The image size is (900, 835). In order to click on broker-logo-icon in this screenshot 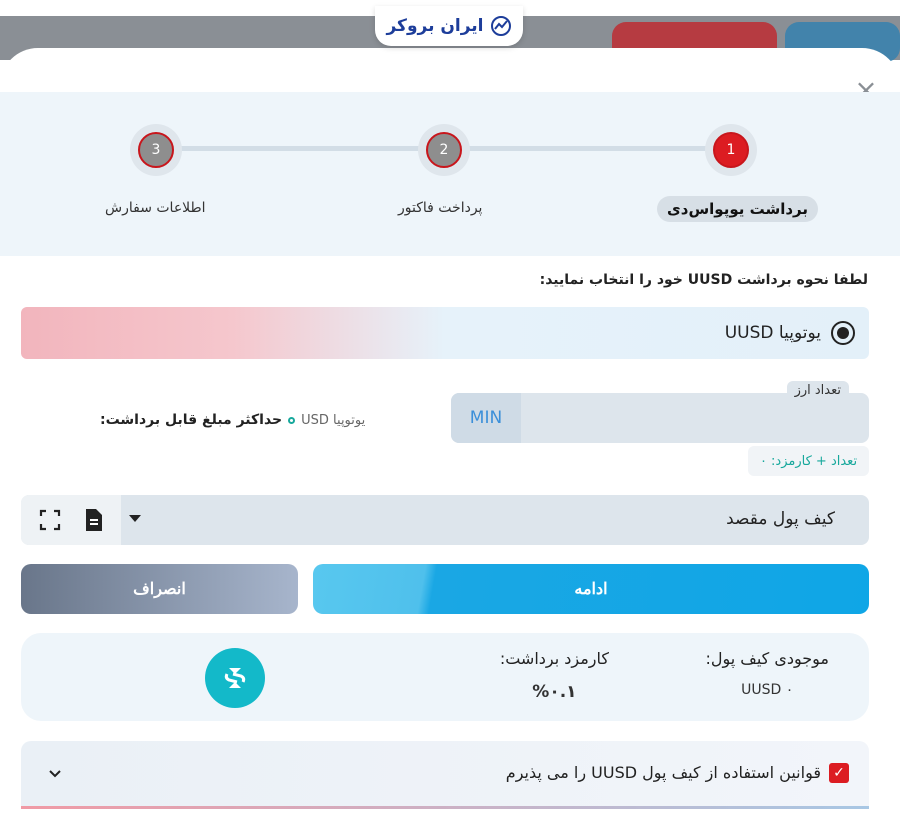, I will do `click(500, 26)`.